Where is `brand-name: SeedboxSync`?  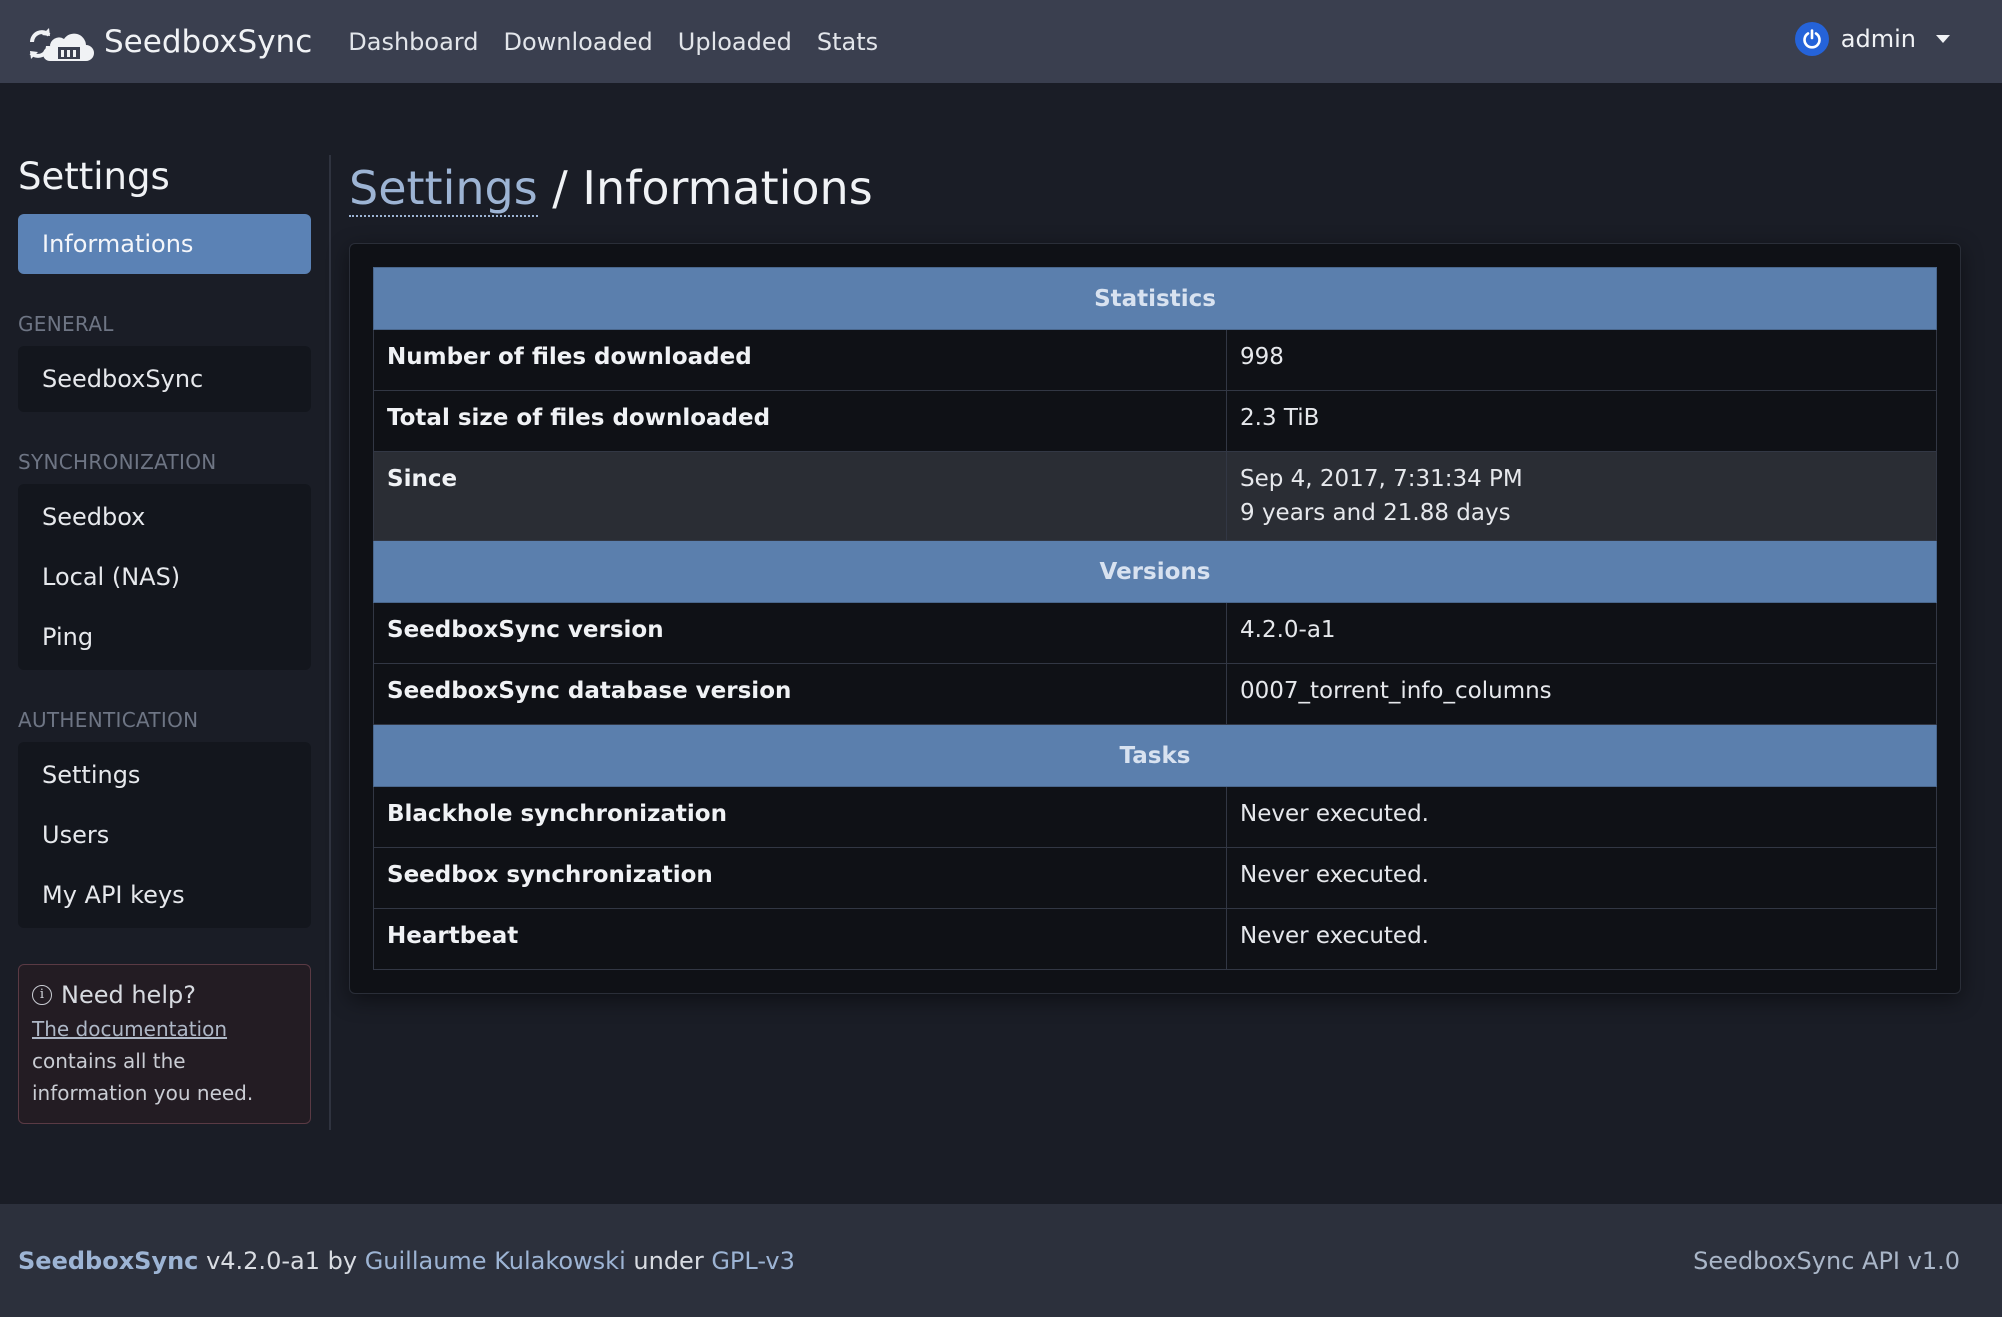
brand-name: SeedboxSync is located at coordinates (208, 41).